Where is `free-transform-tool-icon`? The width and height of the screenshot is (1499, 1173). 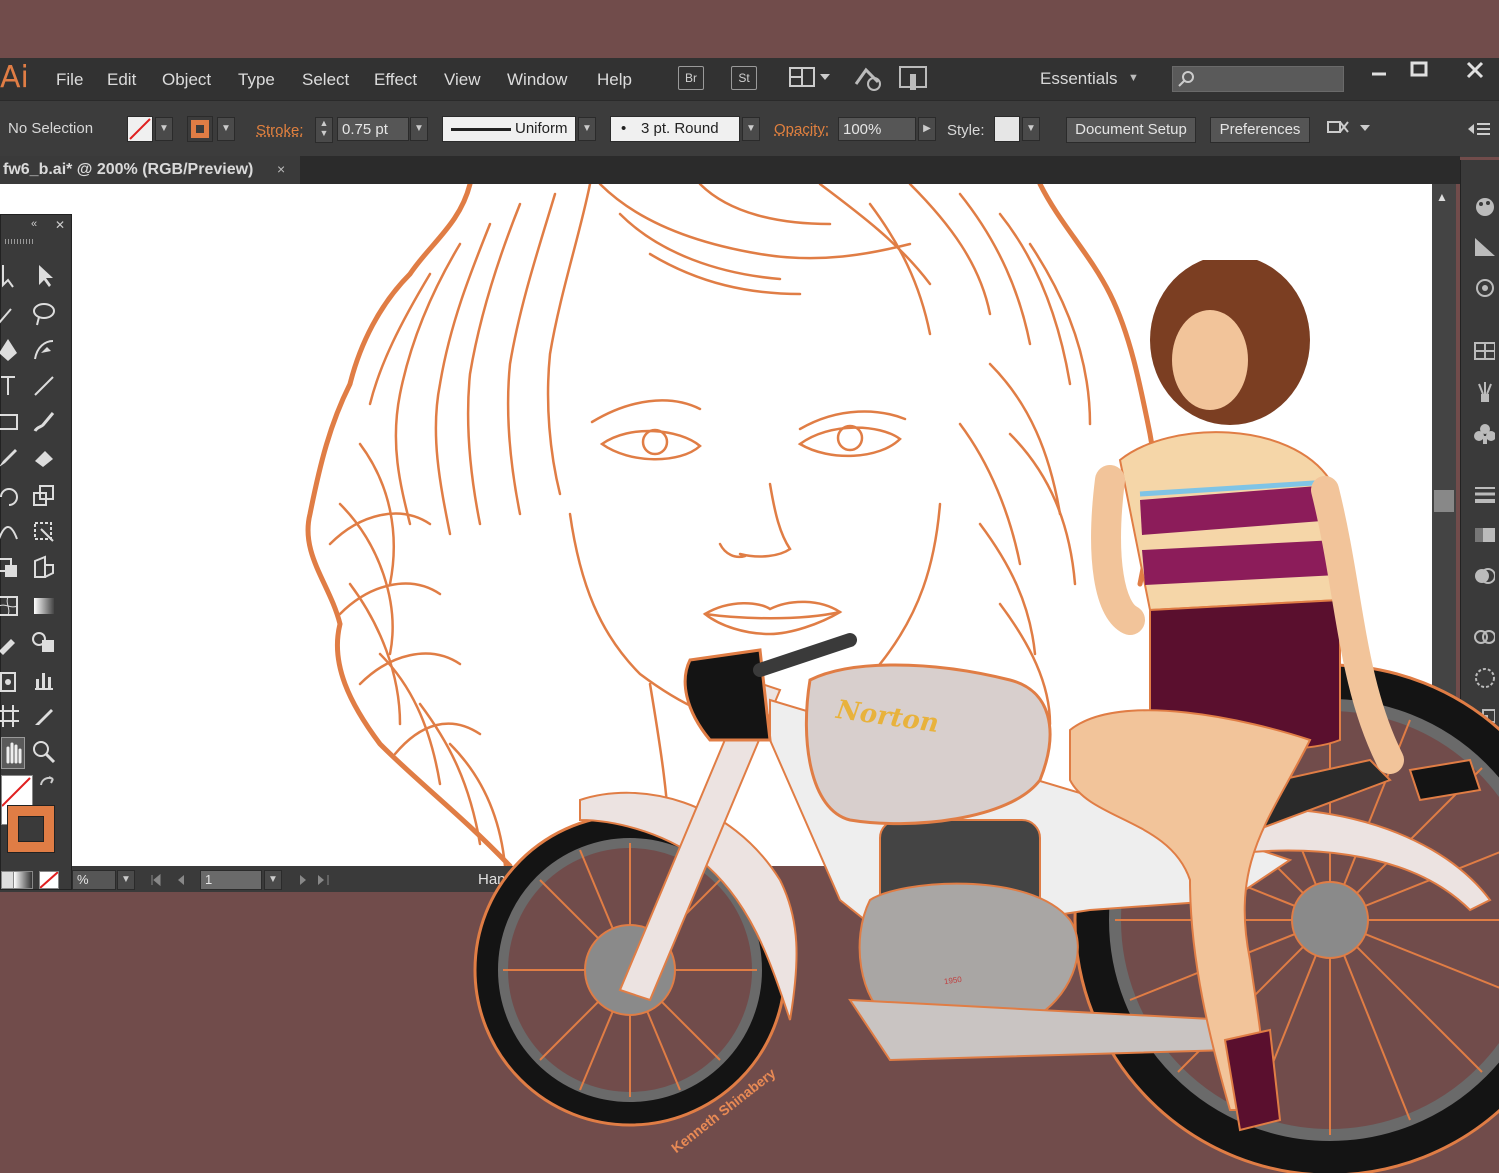
free-transform-tool-icon is located at coordinates (44, 532).